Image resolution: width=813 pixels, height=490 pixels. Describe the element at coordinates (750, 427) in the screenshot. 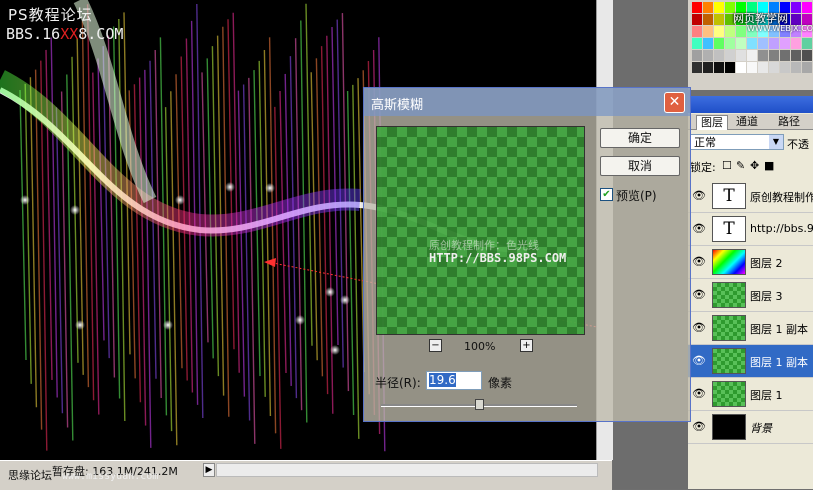

I see `layer-row: 👁 背景` at that location.